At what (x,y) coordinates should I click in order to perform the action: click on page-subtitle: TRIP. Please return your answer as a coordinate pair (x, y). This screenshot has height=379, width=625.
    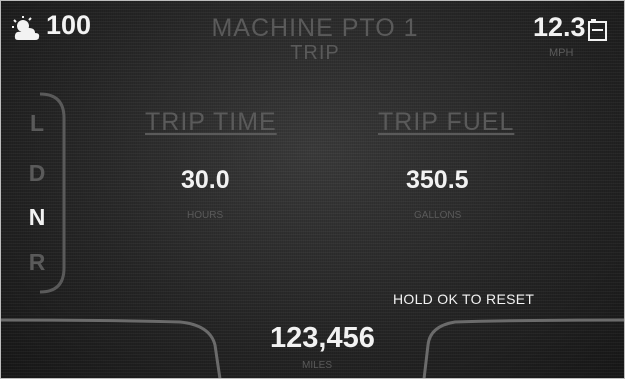
    Looking at the image, I should click on (315, 53).